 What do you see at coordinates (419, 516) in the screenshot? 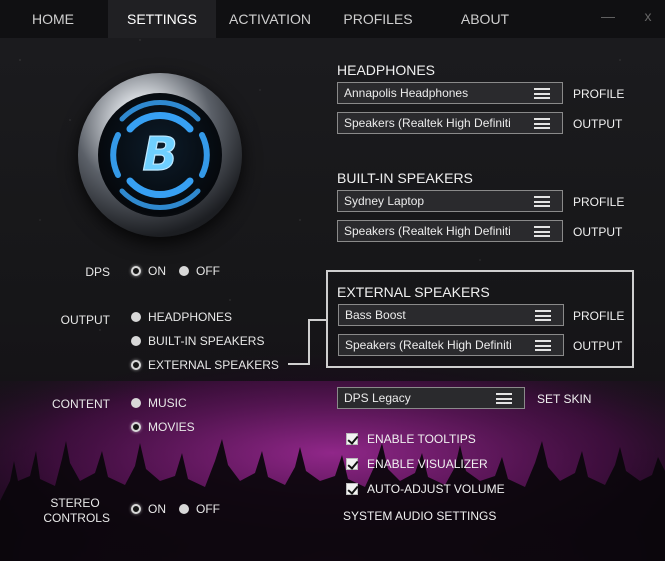
I see `system-audio-settings-link: SYSTEM AUDIO SETTINGS` at bounding box center [419, 516].